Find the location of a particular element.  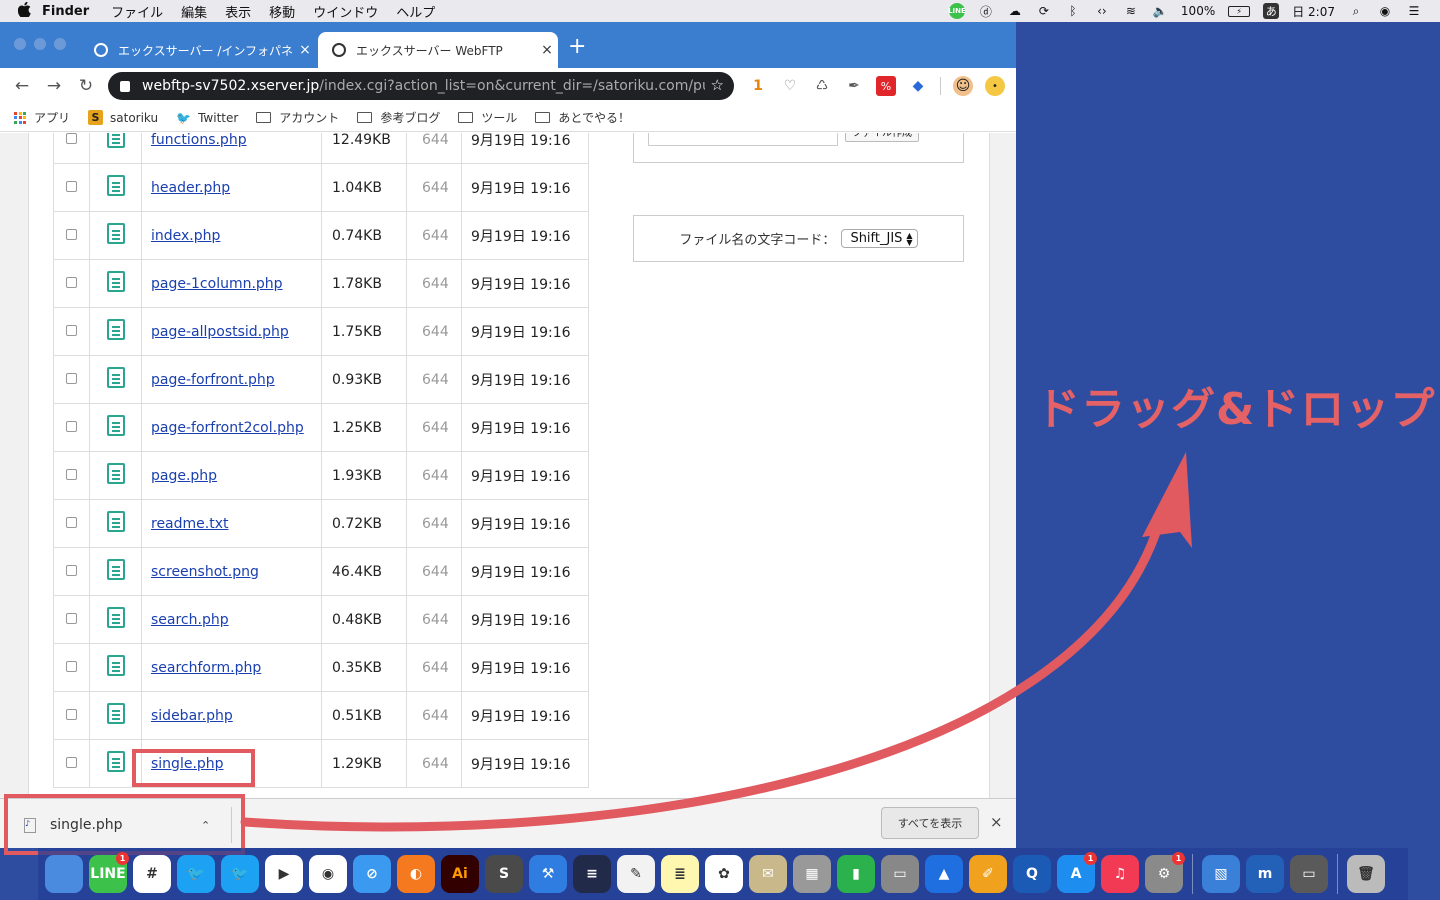

dock-textedit-icon: ✎ is located at coordinates (636, 874).